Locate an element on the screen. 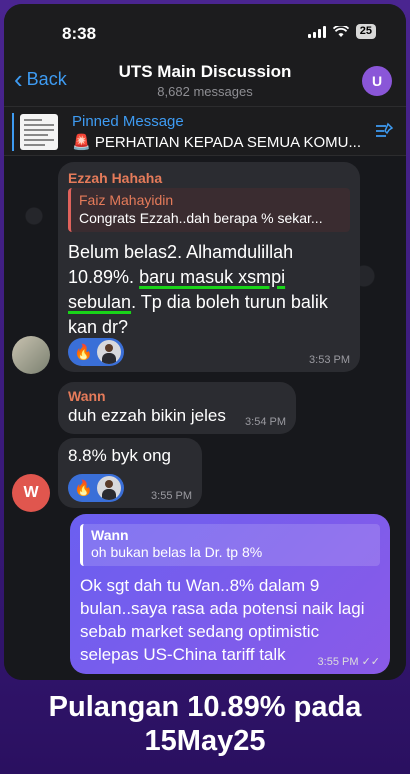  status-time: 8:38 is located at coordinates (79, 33).